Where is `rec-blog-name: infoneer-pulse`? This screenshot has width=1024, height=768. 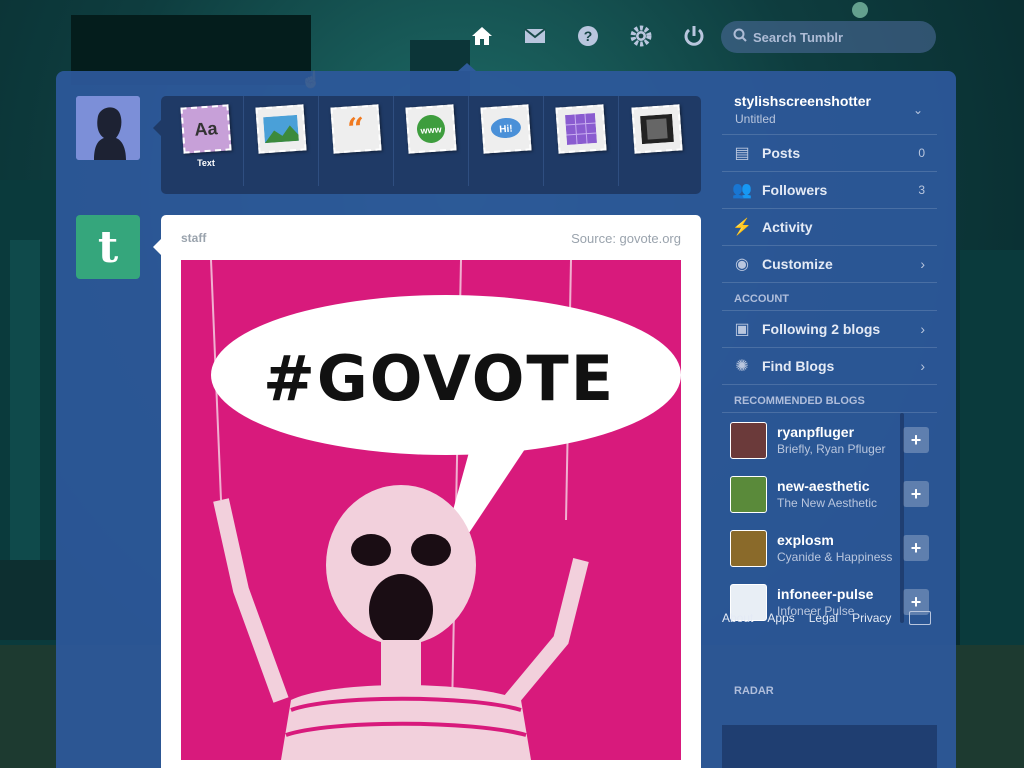 rec-blog-name: infoneer-pulse is located at coordinates (825, 594).